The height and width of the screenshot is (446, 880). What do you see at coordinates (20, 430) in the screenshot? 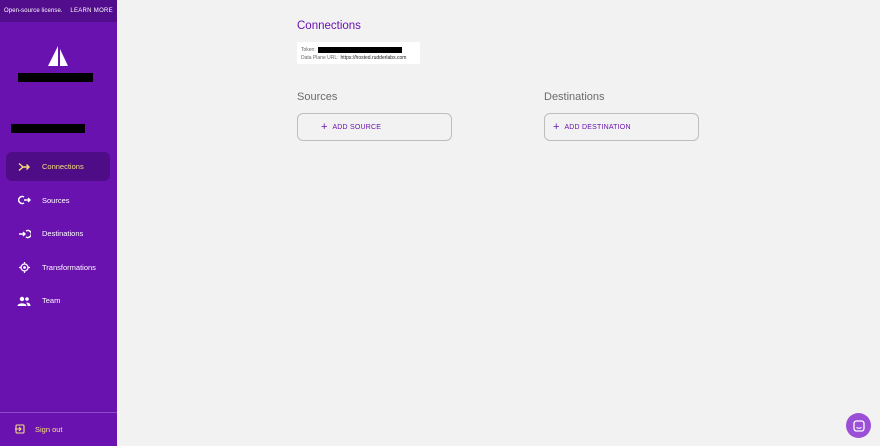
I see `sign-out-icon` at bounding box center [20, 430].